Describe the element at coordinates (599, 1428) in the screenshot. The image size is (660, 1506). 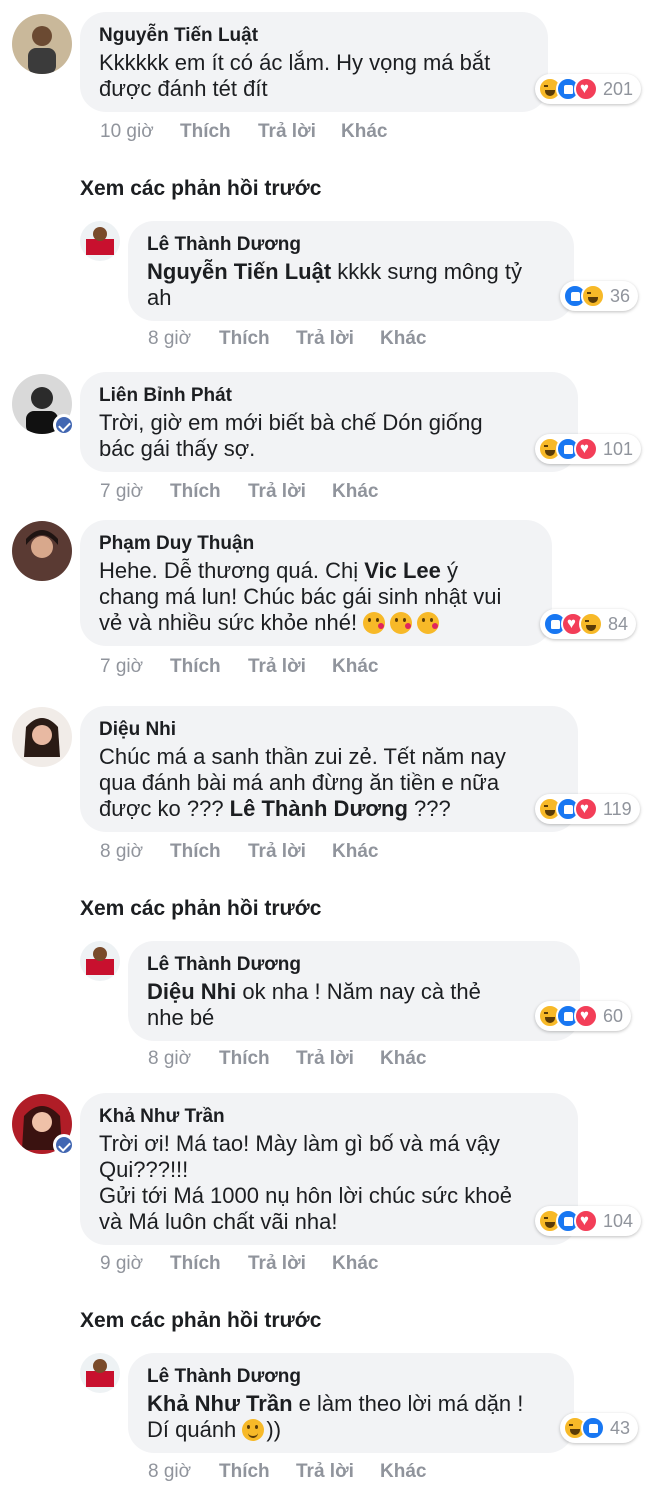
I see `reaction-summary: 43` at that location.